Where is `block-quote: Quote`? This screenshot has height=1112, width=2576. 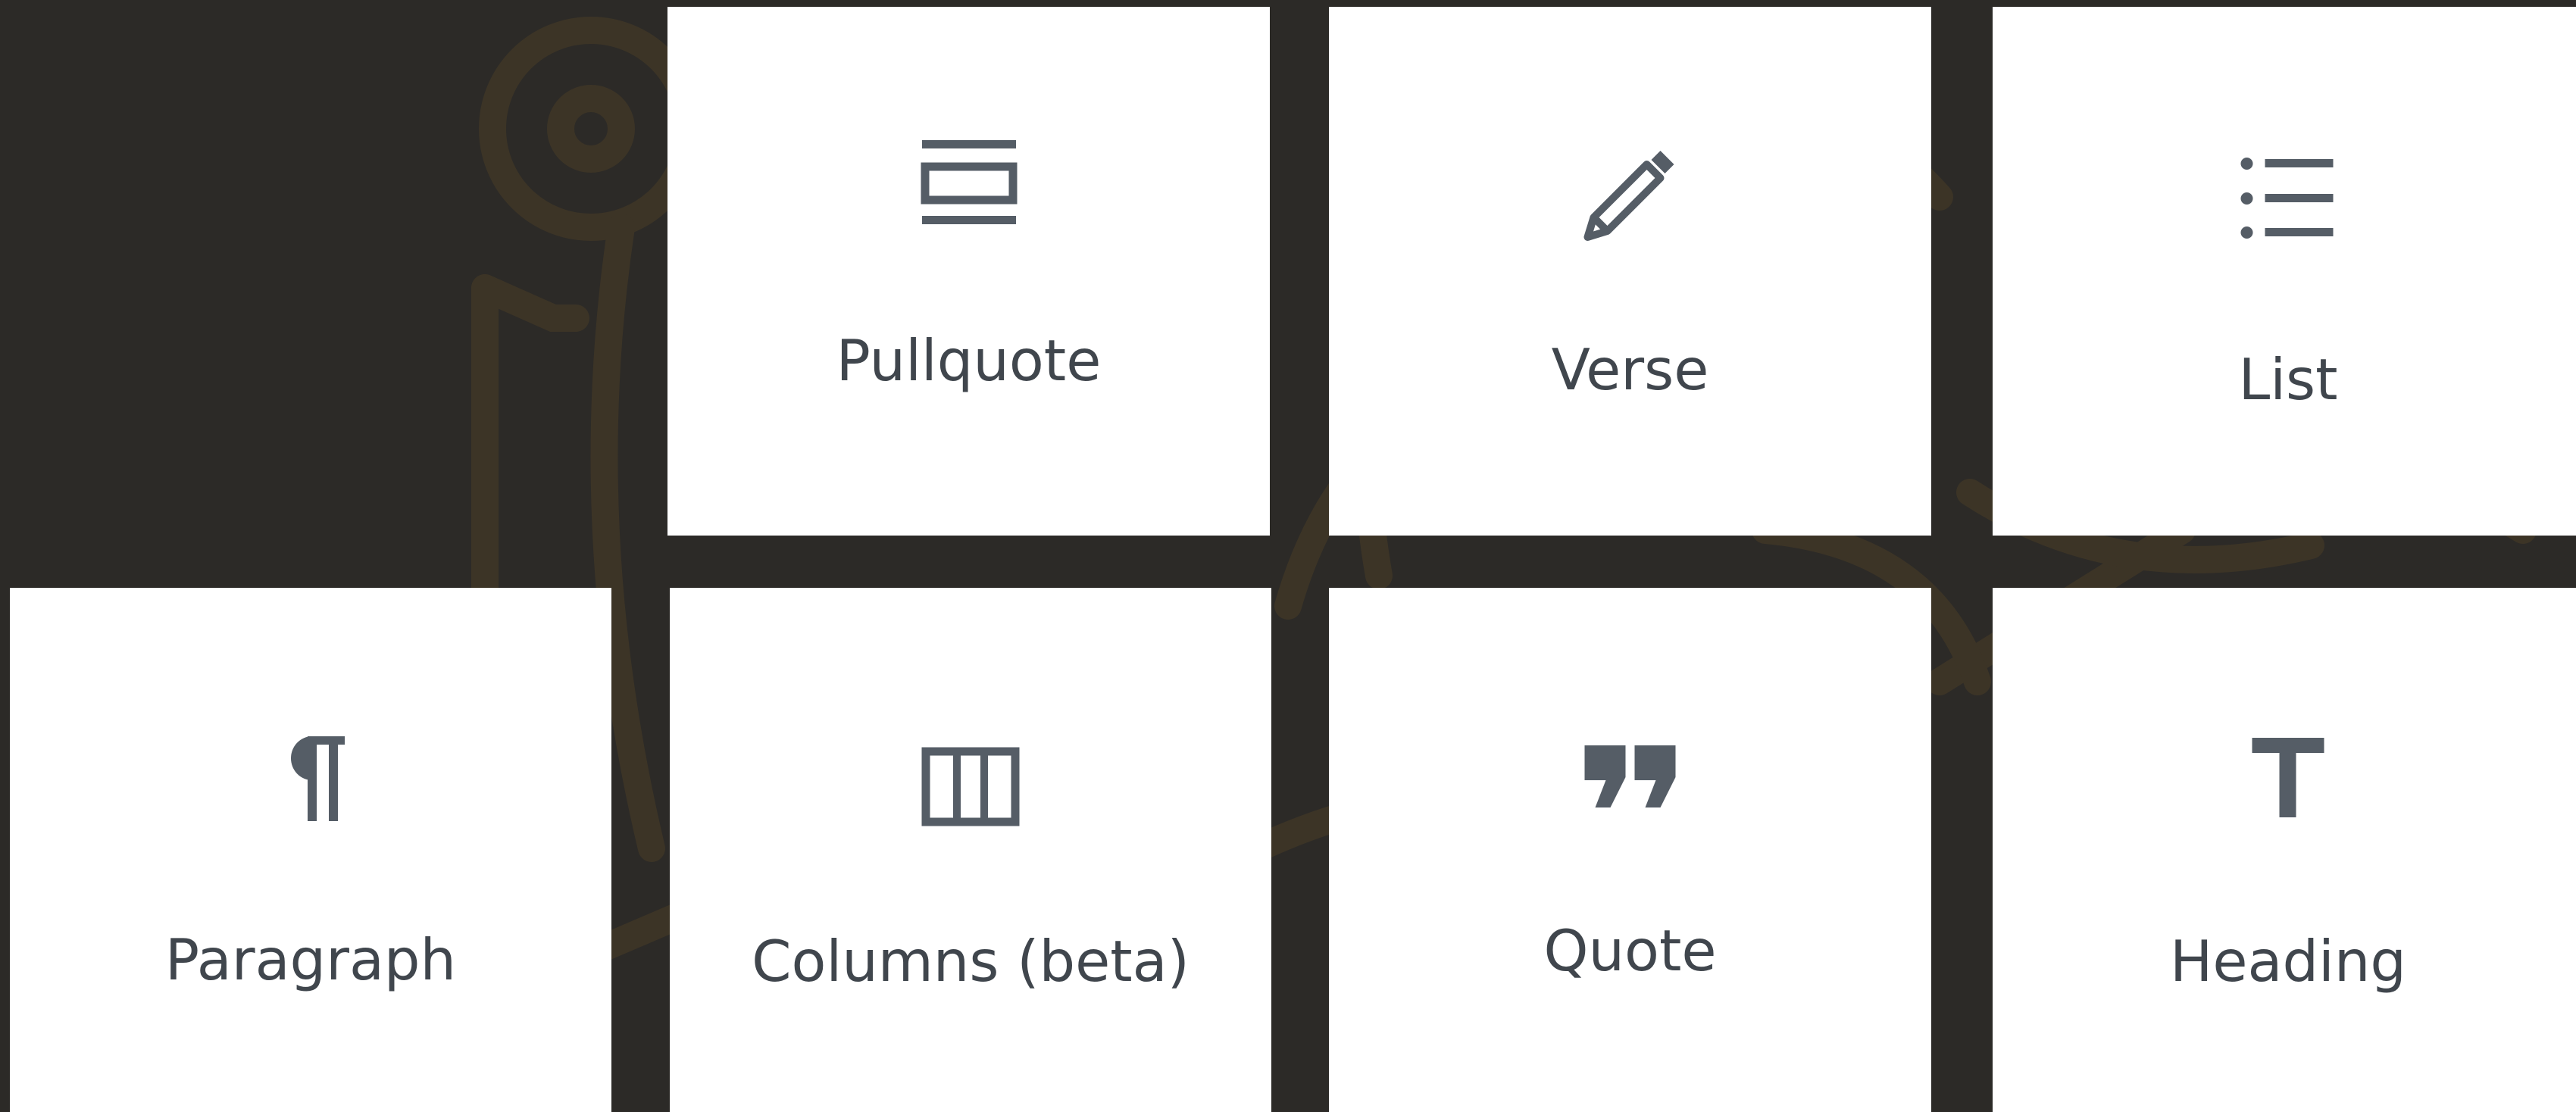 block-quote: Quote is located at coordinates (1630, 850).